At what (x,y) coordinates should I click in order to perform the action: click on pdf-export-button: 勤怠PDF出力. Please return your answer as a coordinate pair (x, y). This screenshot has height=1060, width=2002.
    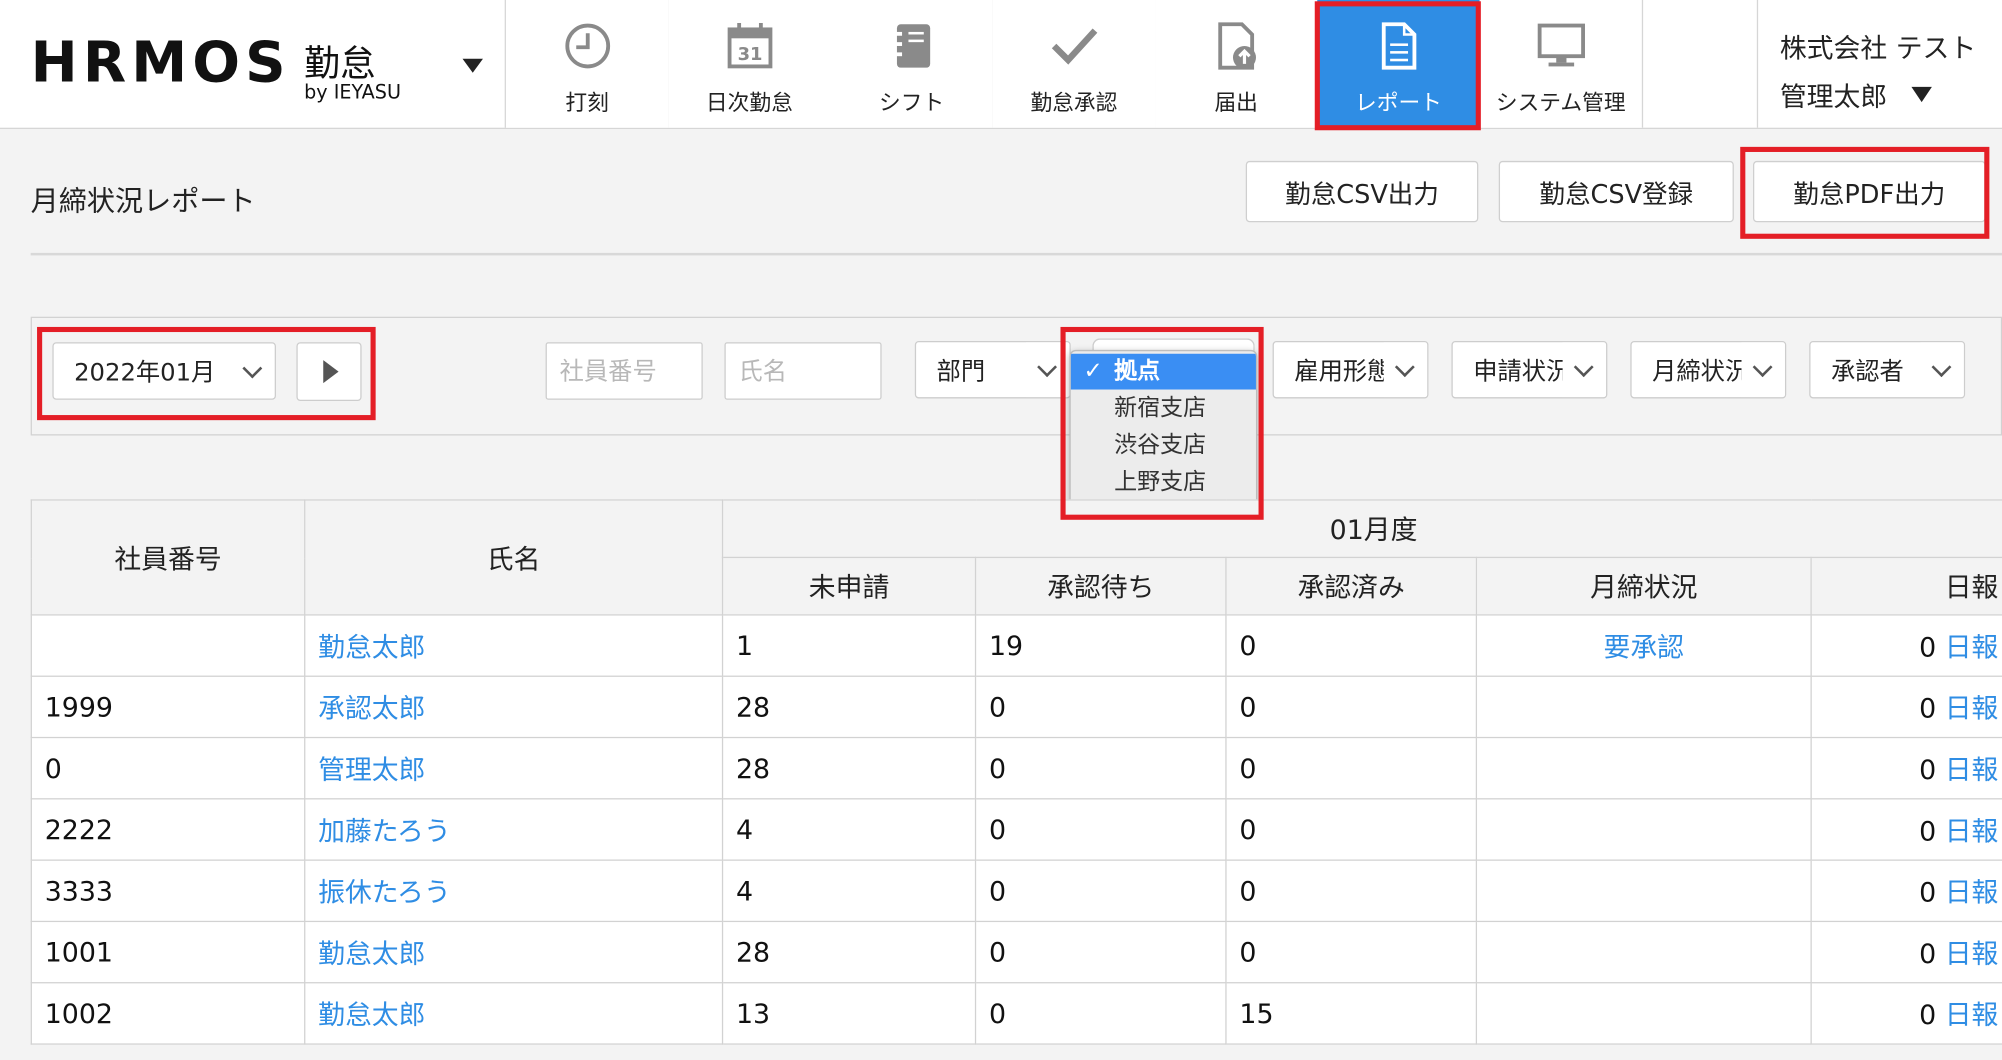
    Looking at the image, I should click on (1869, 191).